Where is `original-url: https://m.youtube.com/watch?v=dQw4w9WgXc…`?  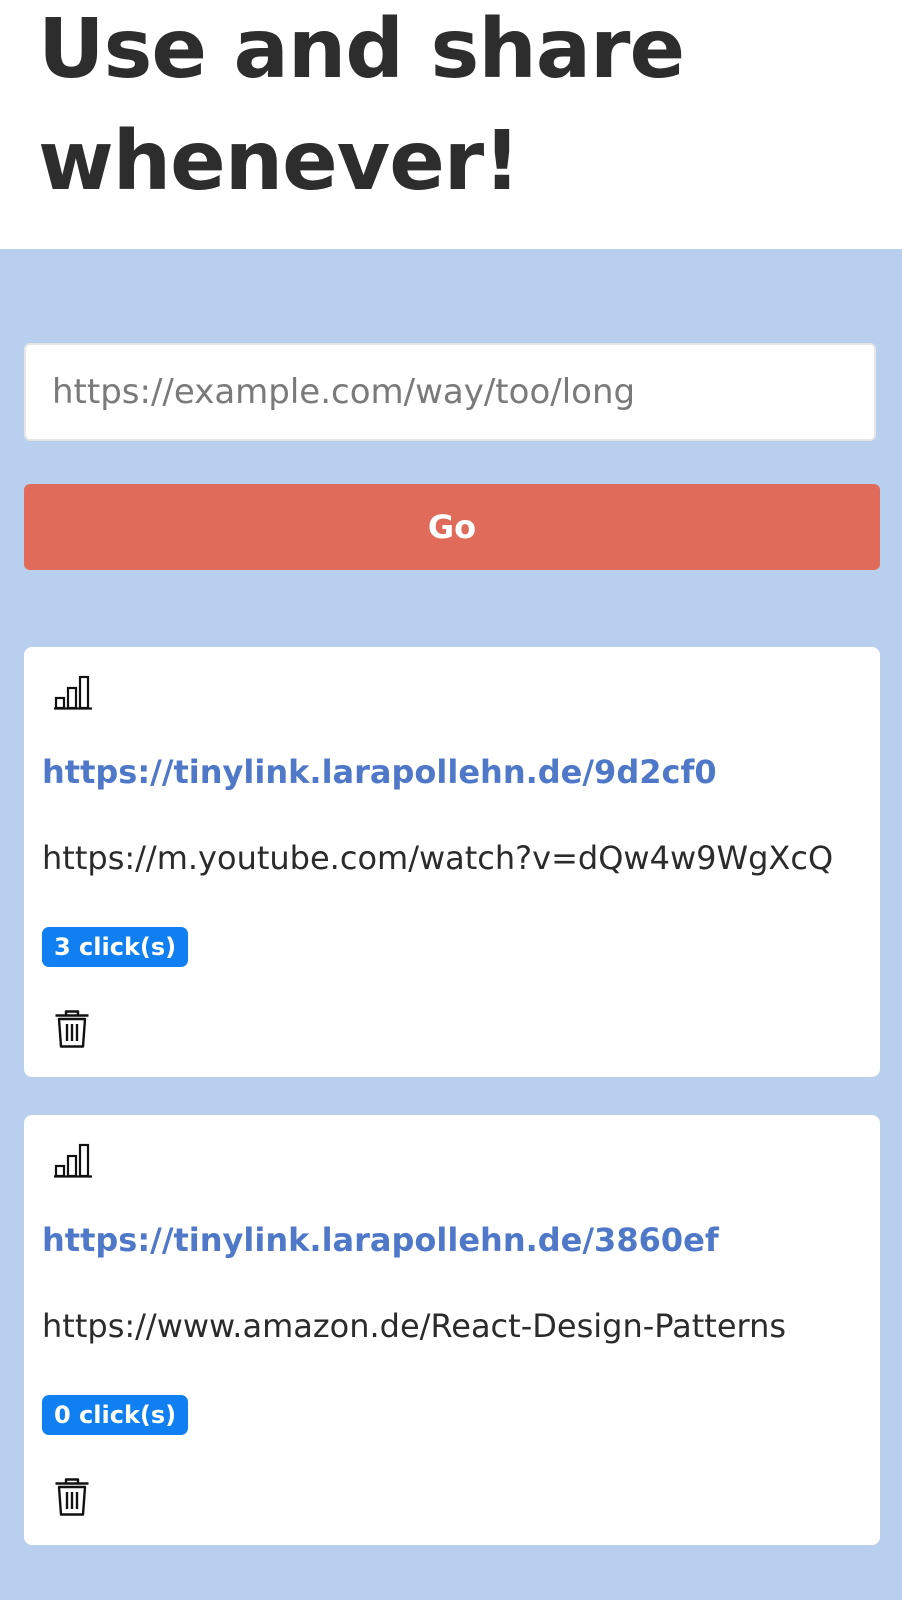
original-url: https://m.youtube.com/watch?v=dQw4w9WgXc… is located at coordinates (438, 858).